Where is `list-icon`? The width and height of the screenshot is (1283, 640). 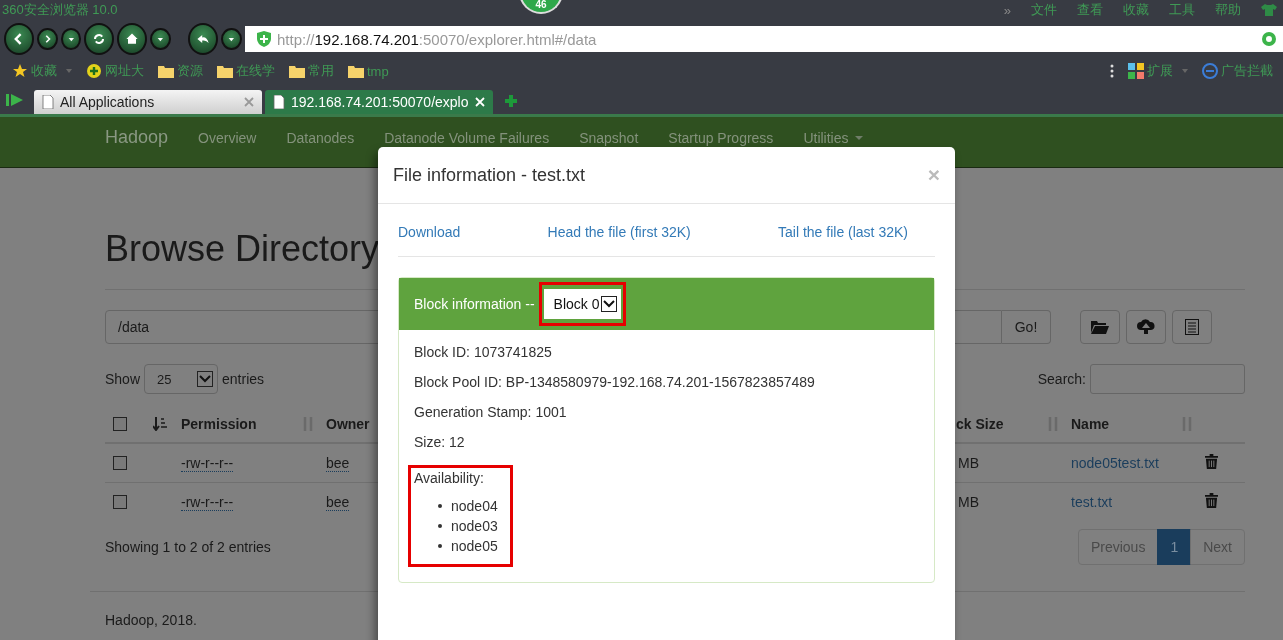 list-icon is located at coordinates (1192, 327).